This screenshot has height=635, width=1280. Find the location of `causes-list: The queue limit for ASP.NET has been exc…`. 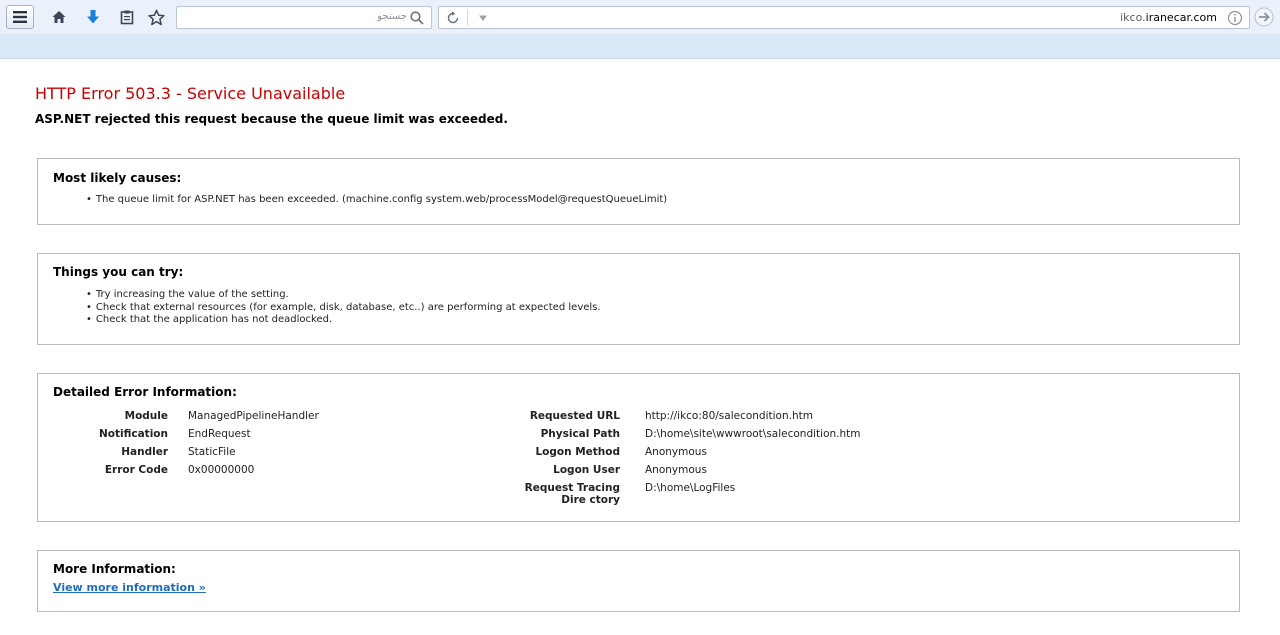

causes-list: The queue limit for ASP.NET has been exc… is located at coordinates (376, 200).